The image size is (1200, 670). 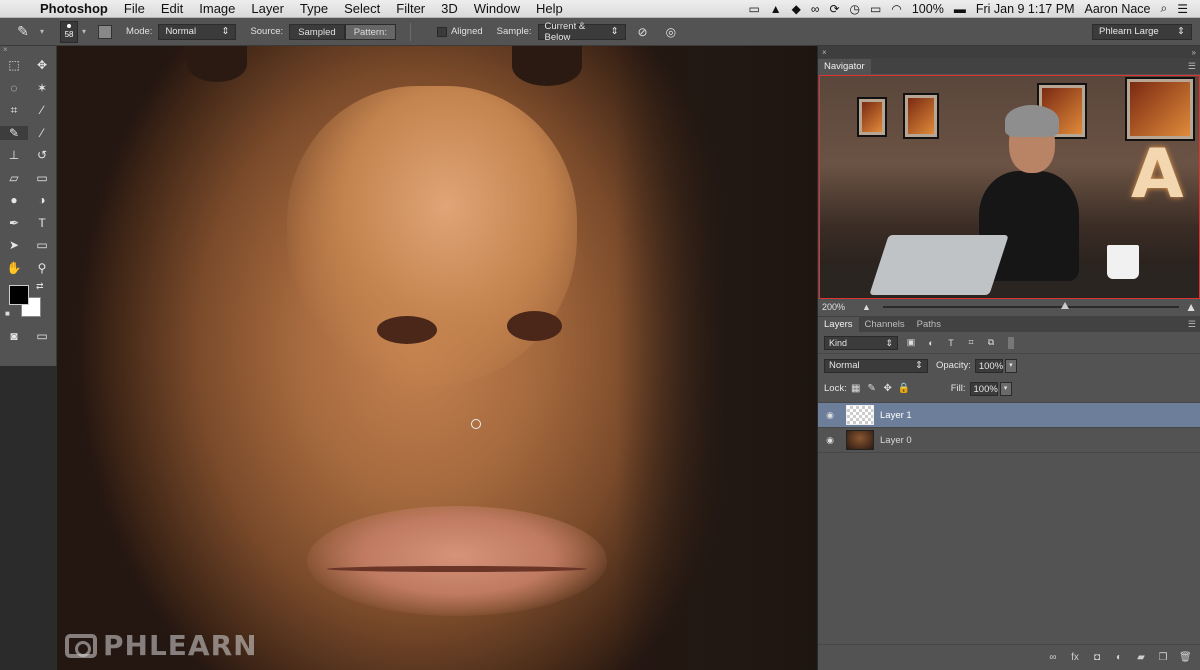 What do you see at coordinates (370, 31) in the screenshot?
I see `source-pattern-button: Pattern:` at bounding box center [370, 31].